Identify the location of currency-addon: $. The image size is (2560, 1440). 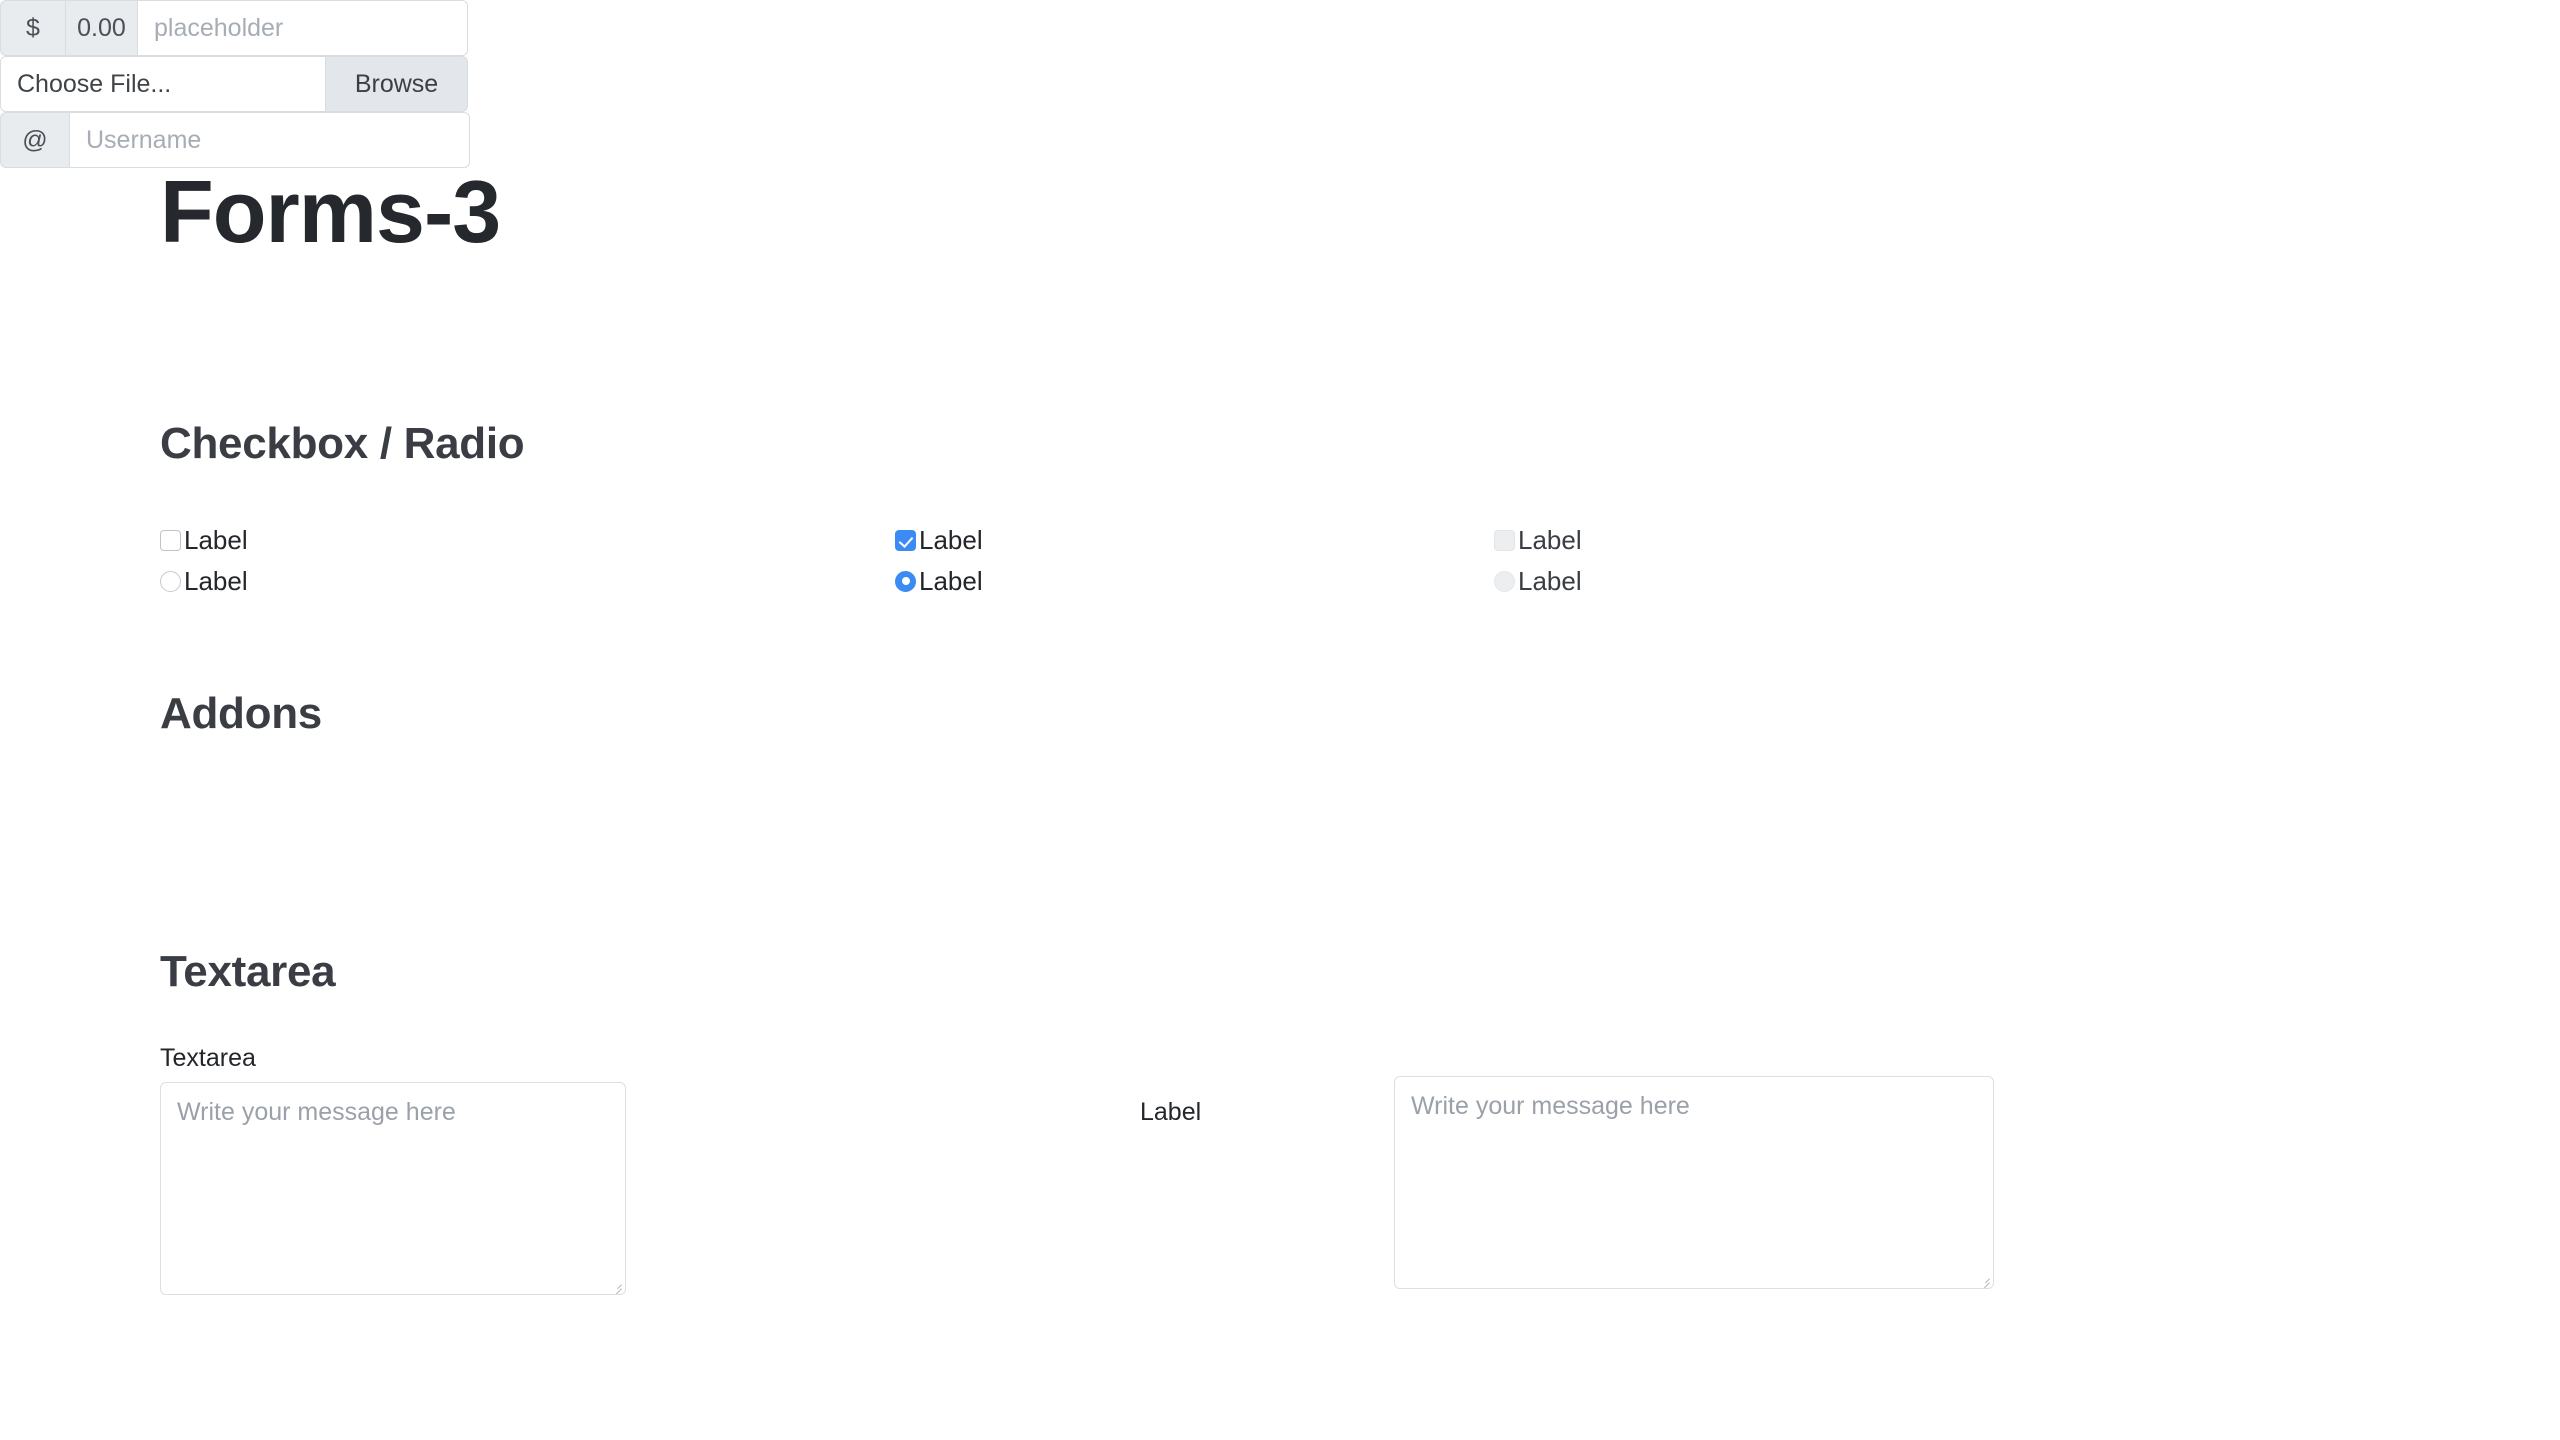
(33, 28).